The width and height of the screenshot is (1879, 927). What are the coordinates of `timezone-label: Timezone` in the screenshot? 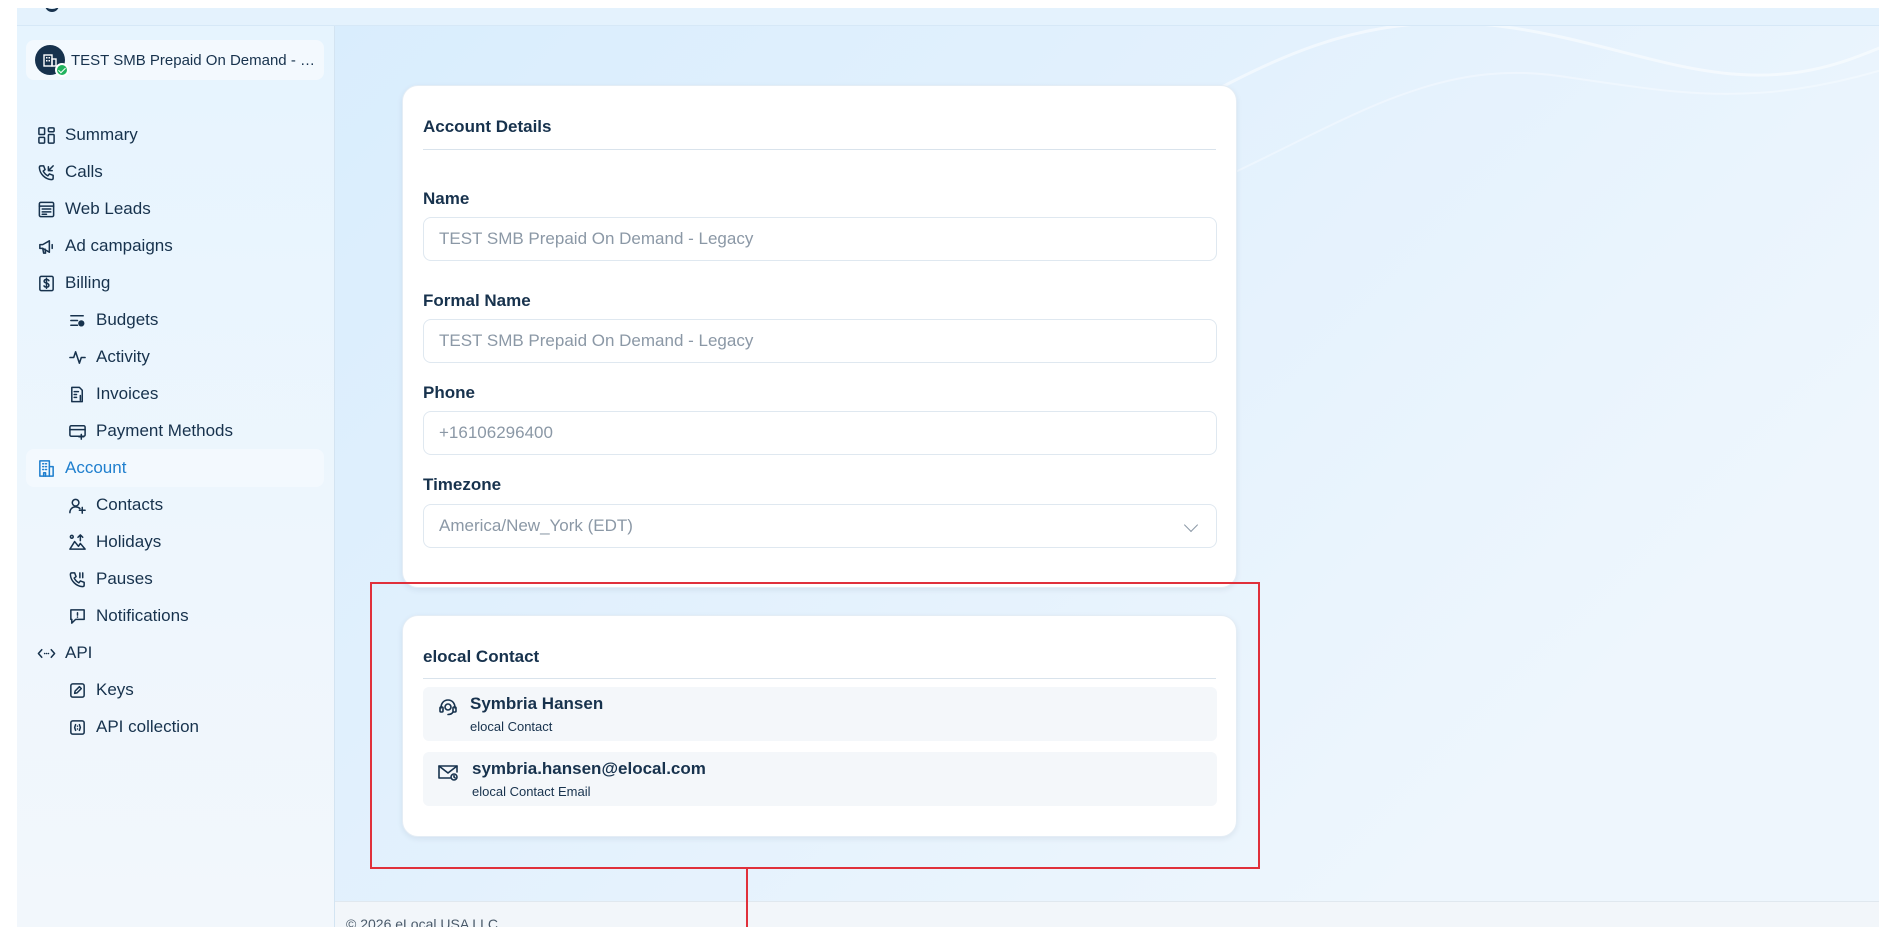 It's located at (462, 484).